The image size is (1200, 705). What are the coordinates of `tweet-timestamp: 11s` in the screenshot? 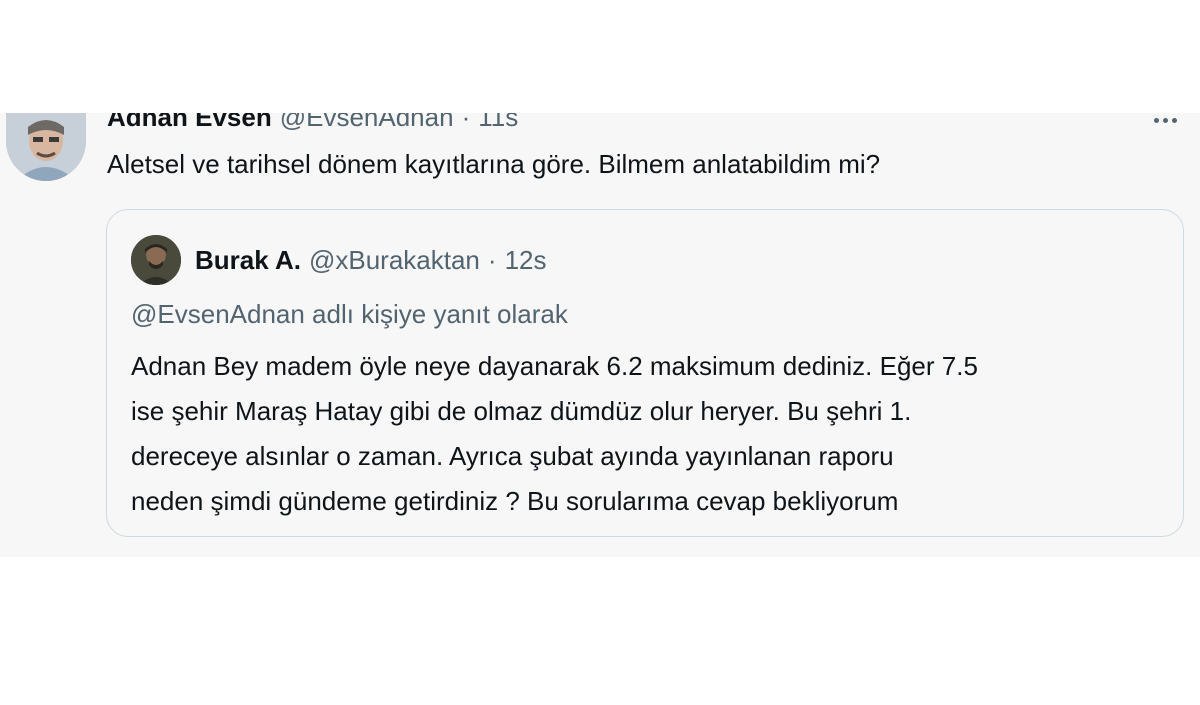 It's located at (498, 124).